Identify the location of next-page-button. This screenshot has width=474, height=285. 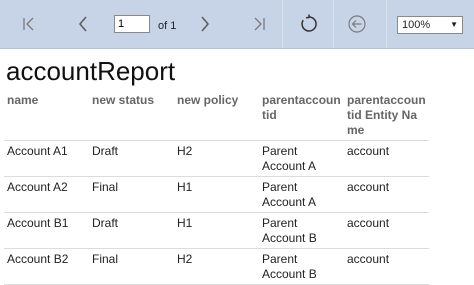
(205, 24).